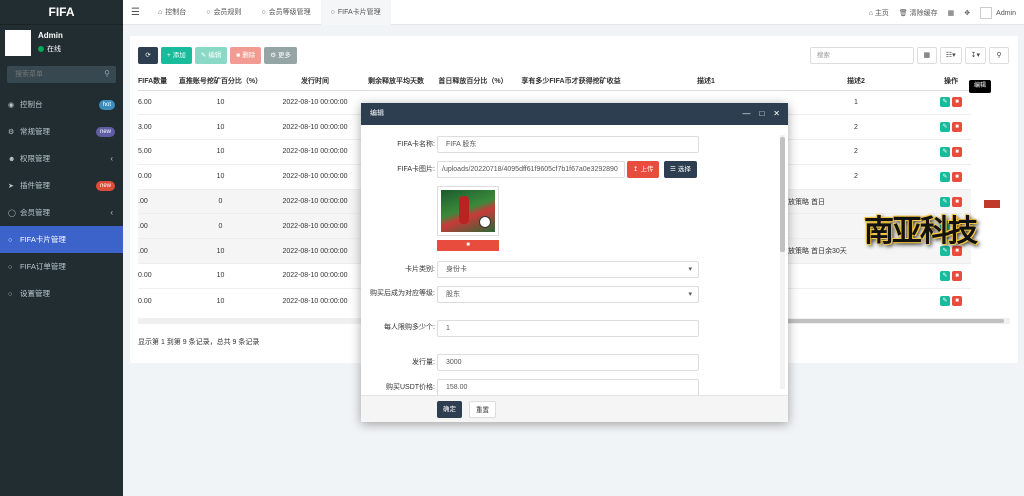 This screenshot has height=496, width=1024. What do you see at coordinates (246, 55) in the screenshot?
I see `delete-button: ■ 删除` at bounding box center [246, 55].